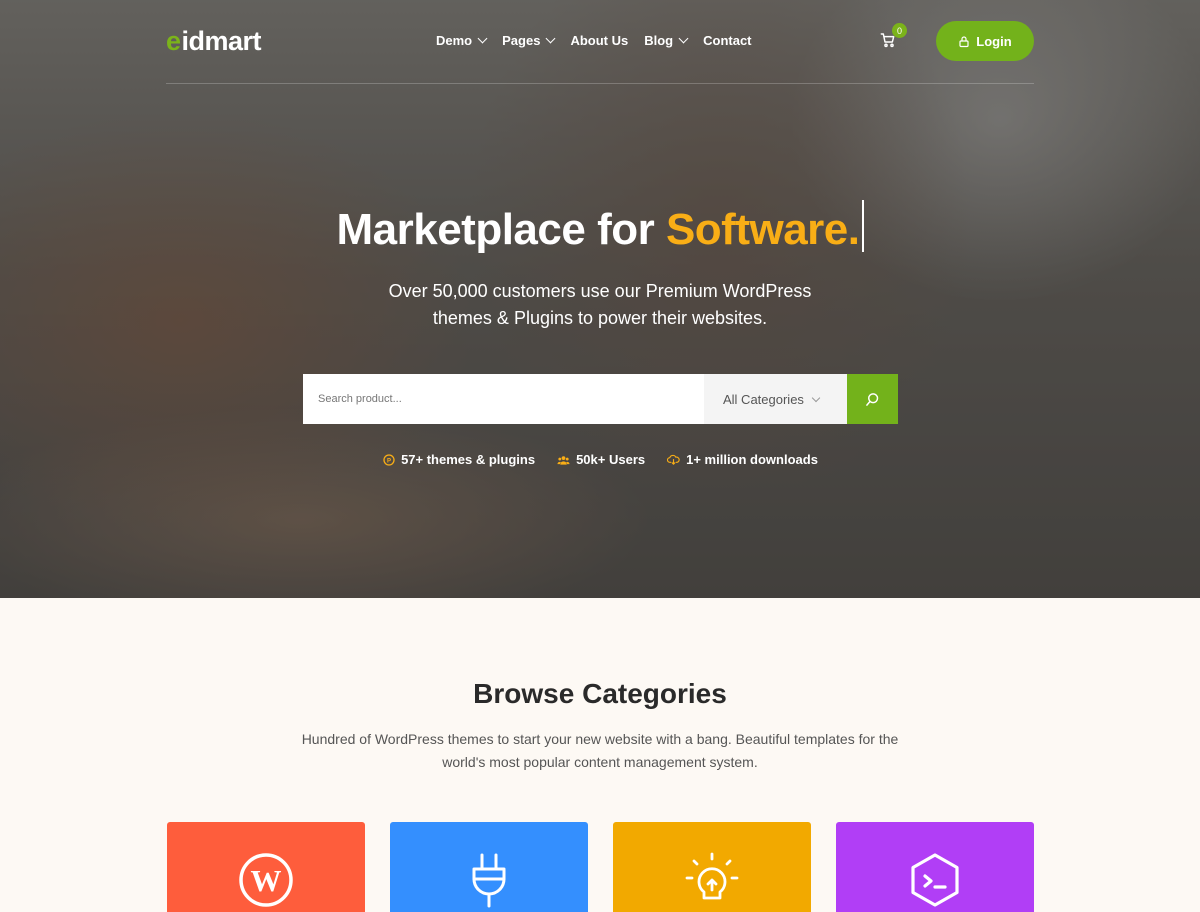 This screenshot has height=912, width=1200. I want to click on category-card-wordpress: W, so click(266, 867).